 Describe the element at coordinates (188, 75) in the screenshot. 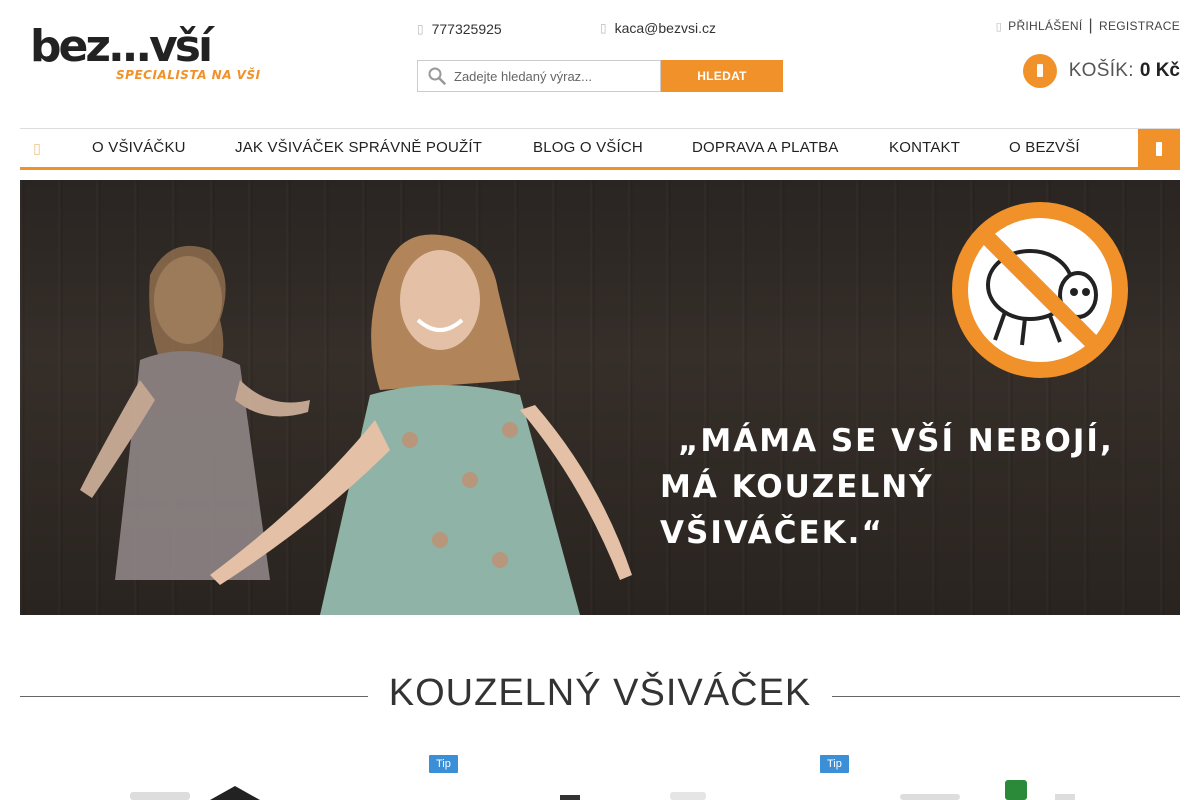

I see `logo-tagline: SPECIALISTA NA VŠI` at that location.